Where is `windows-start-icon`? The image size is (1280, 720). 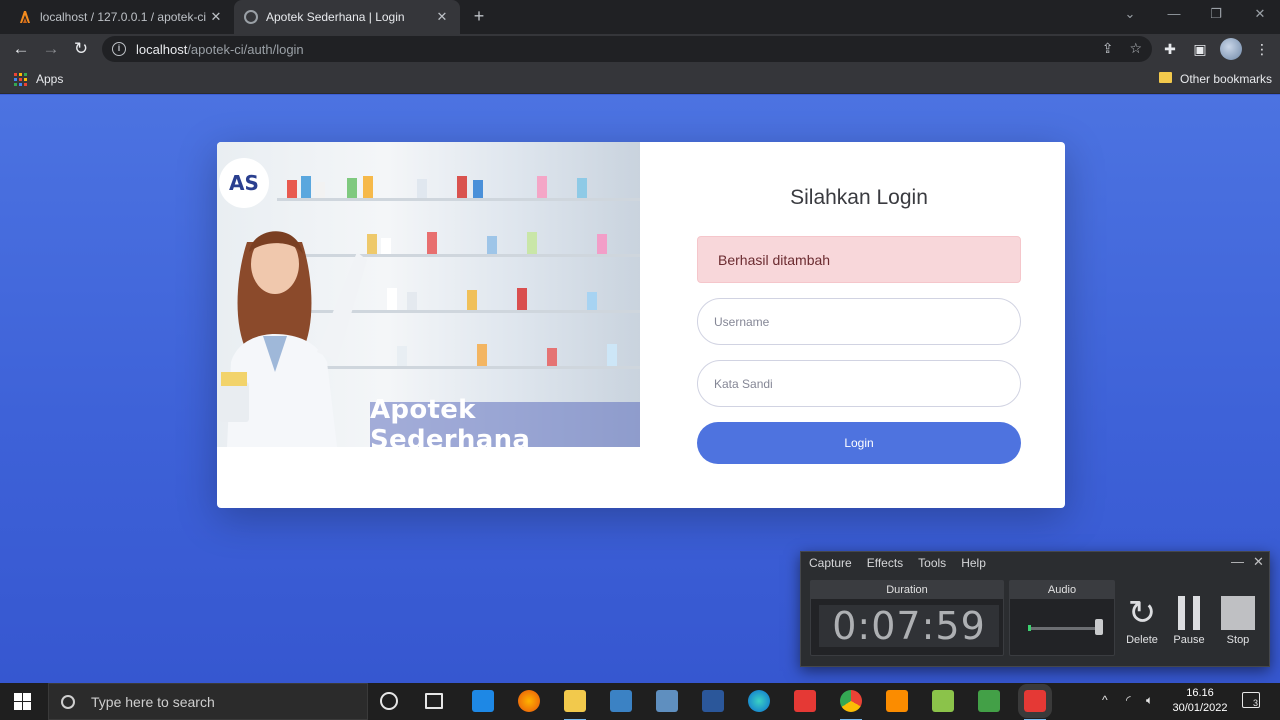
windows-start-icon is located at coordinates (22, 701).